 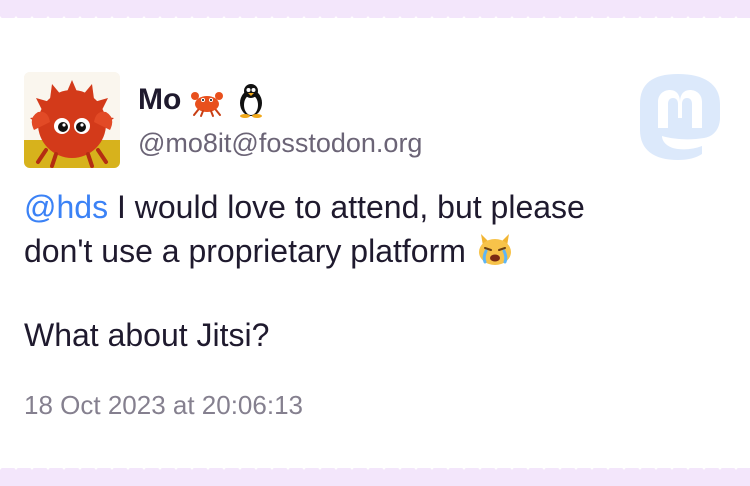 What do you see at coordinates (160, 99) in the screenshot?
I see `display-name-text: Mo` at bounding box center [160, 99].